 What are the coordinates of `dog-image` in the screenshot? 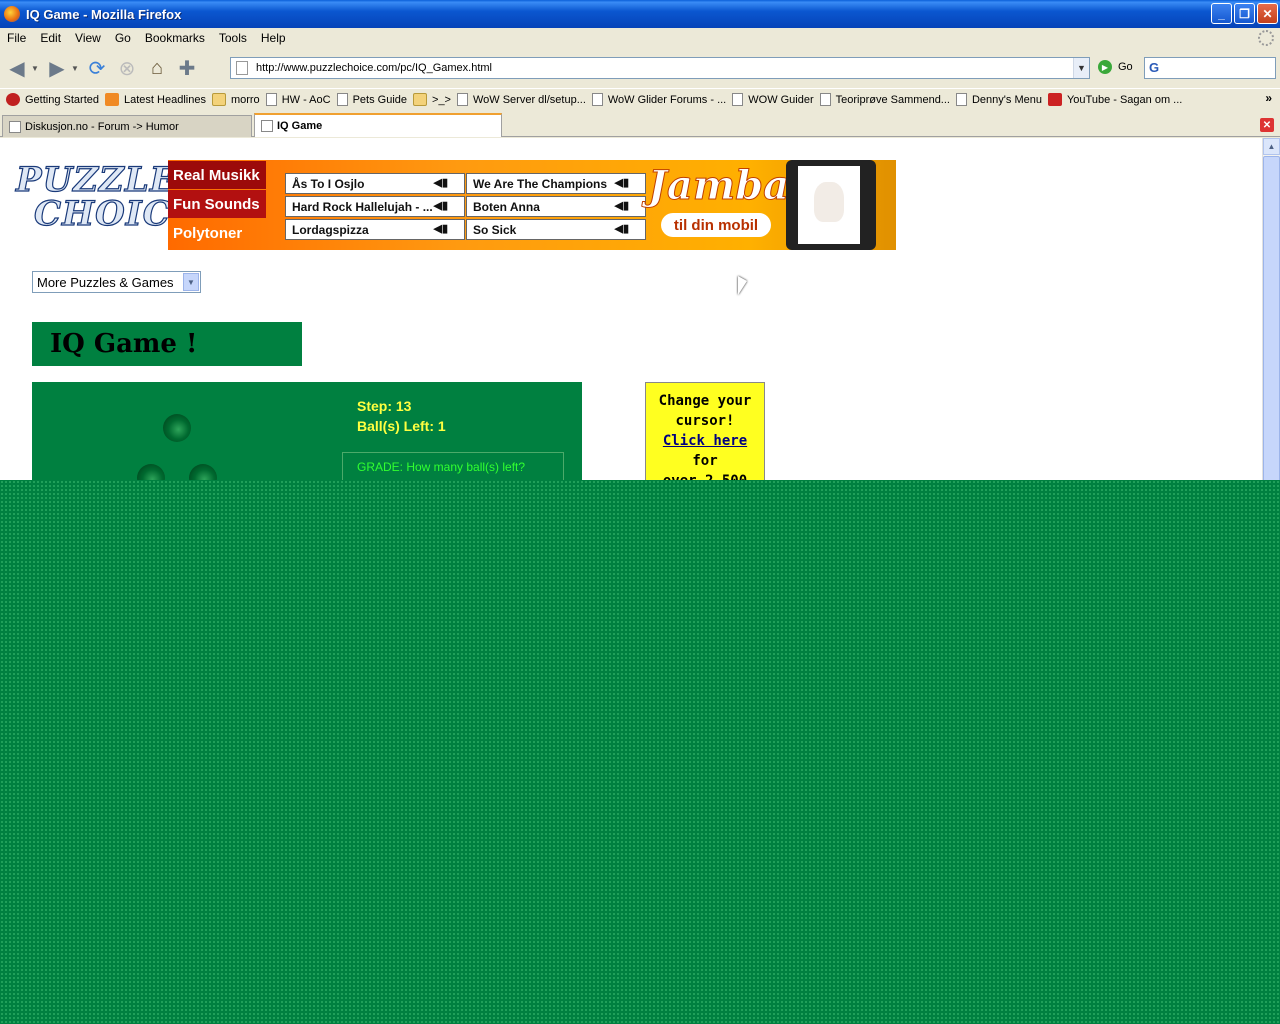 It's located at (829, 202).